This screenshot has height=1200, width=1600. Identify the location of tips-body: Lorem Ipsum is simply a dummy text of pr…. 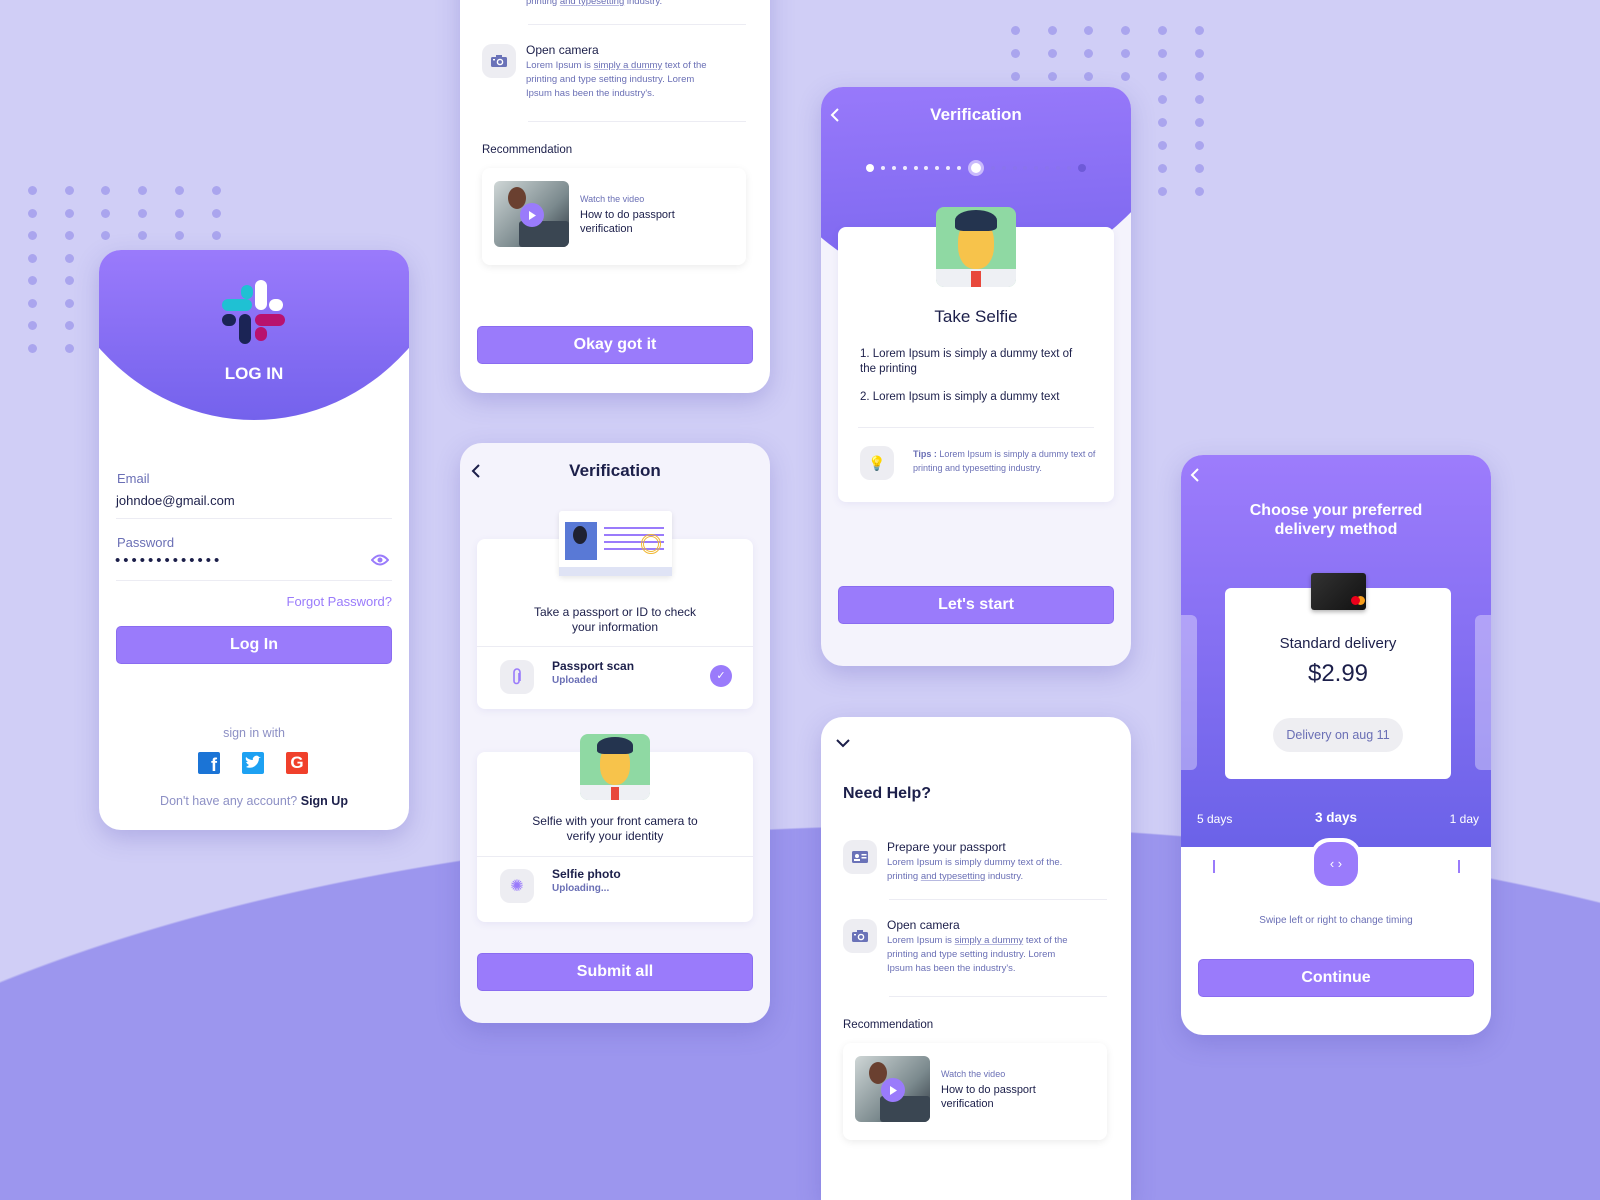
(1004, 461).